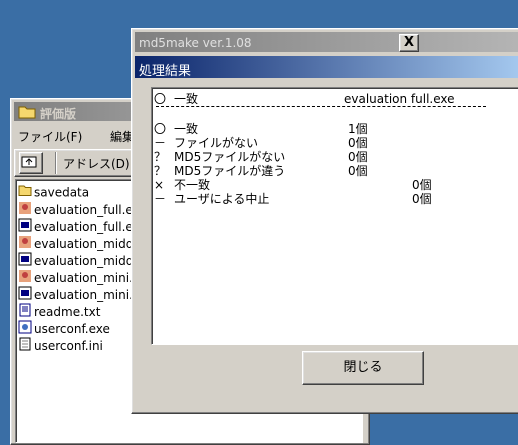 This screenshot has height=445, width=518. I want to click on address-label: アドレス(D), so click(96, 163).